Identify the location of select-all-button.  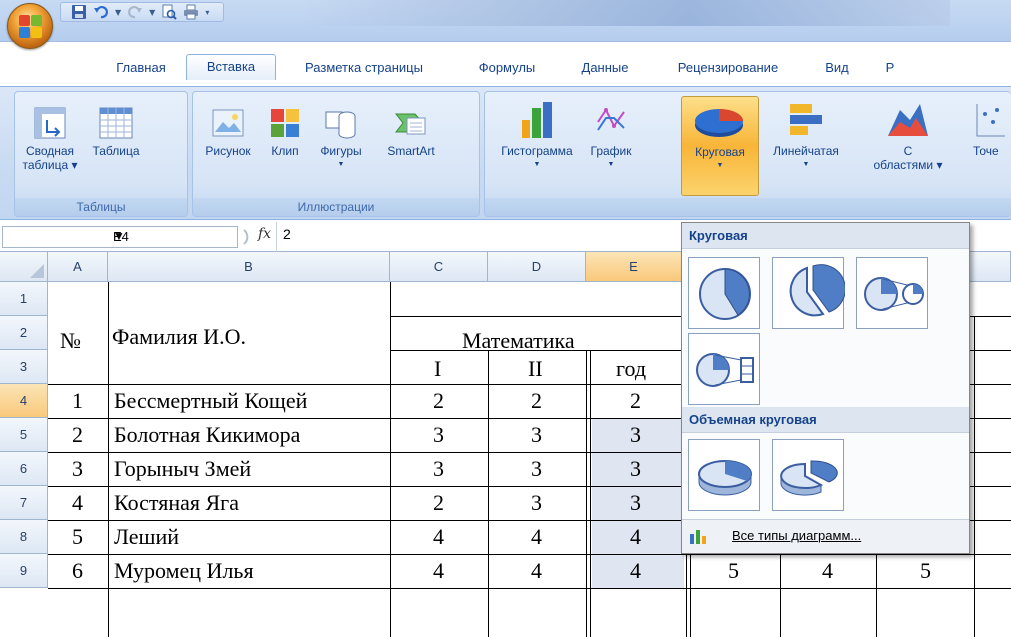
(24, 267).